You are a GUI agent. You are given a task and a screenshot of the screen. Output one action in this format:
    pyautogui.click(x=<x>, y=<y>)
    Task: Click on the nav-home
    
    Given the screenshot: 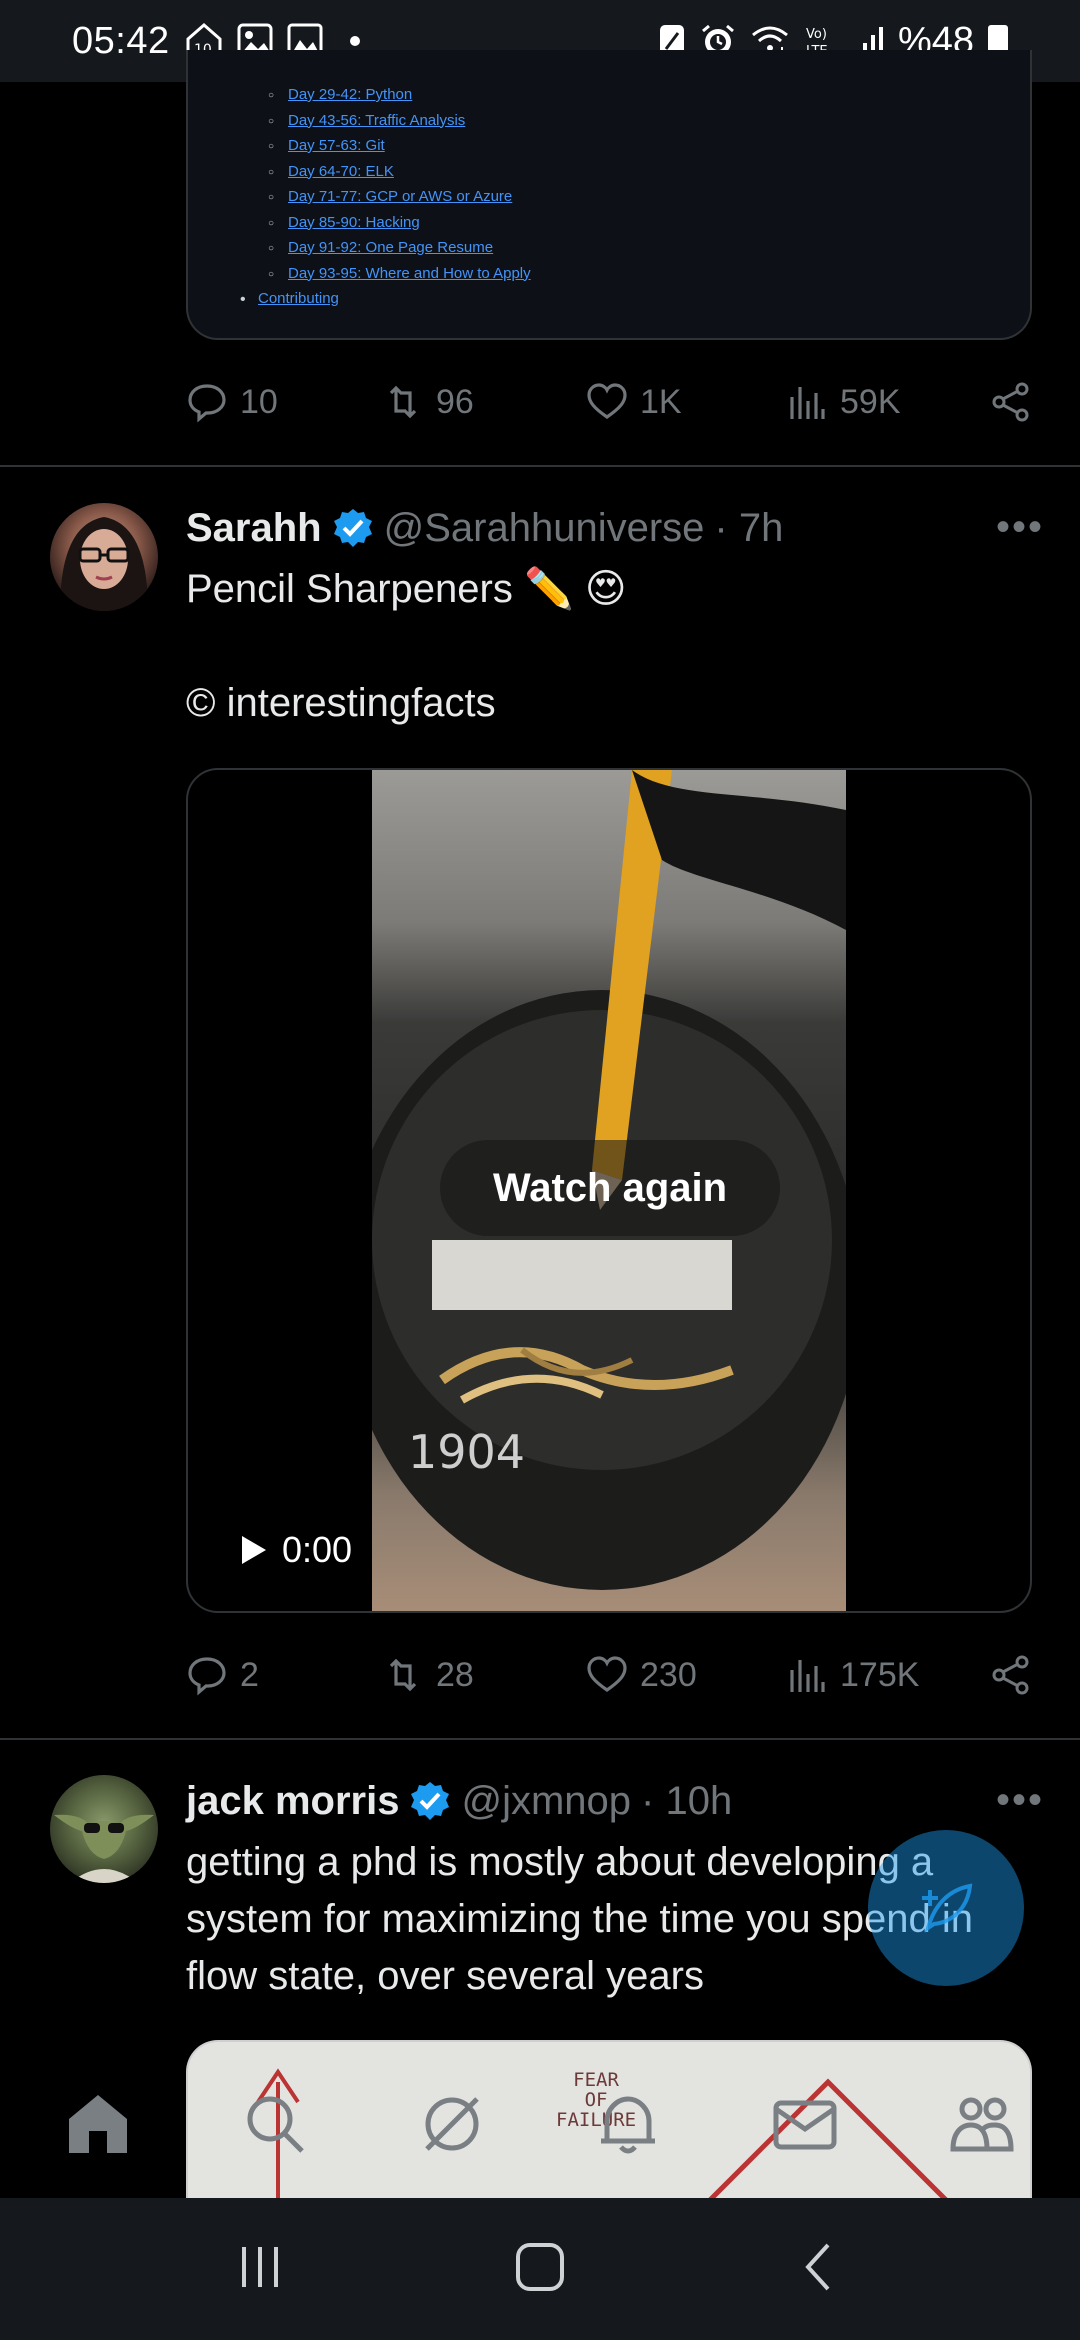 What is the action you would take?
    pyautogui.click(x=98, y=2124)
    